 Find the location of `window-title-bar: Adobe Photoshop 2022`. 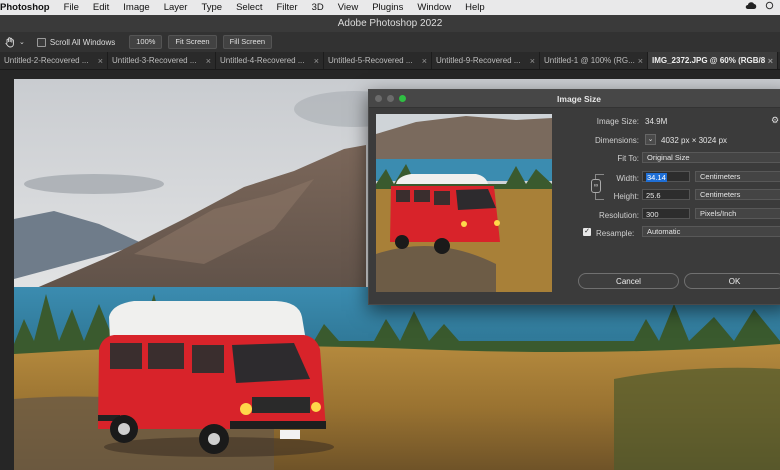

window-title-bar: Adobe Photoshop 2022 is located at coordinates (390, 24).